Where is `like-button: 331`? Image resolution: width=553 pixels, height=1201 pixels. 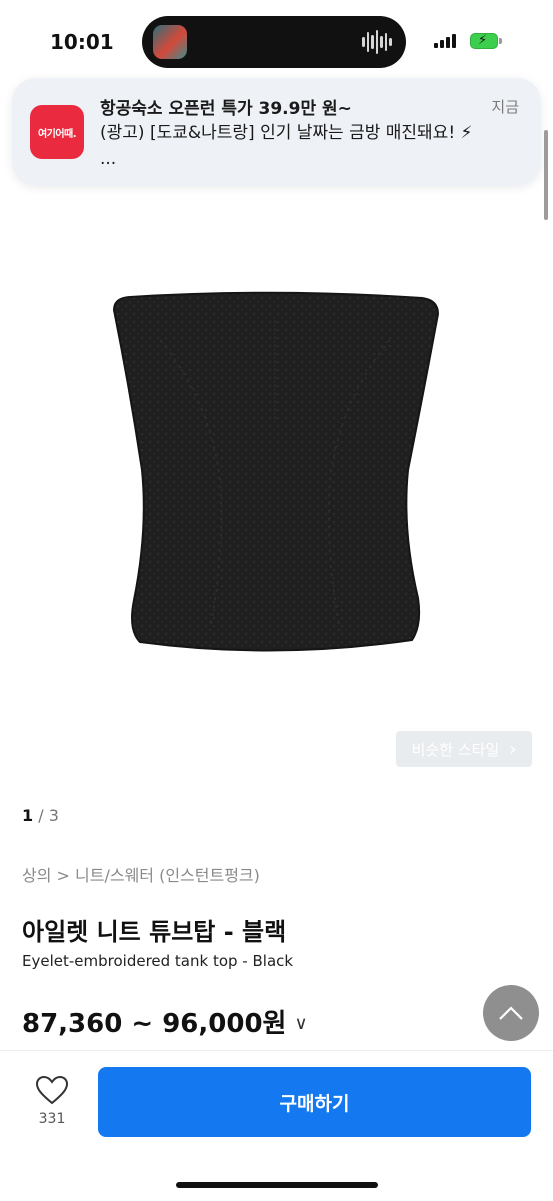
like-button: 331 is located at coordinates (52, 1101).